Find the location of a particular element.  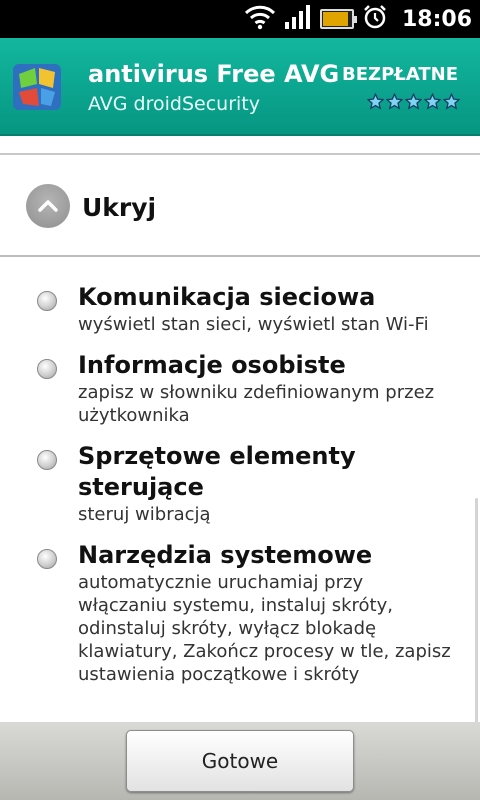

alarm-icon is located at coordinates (375, 19).